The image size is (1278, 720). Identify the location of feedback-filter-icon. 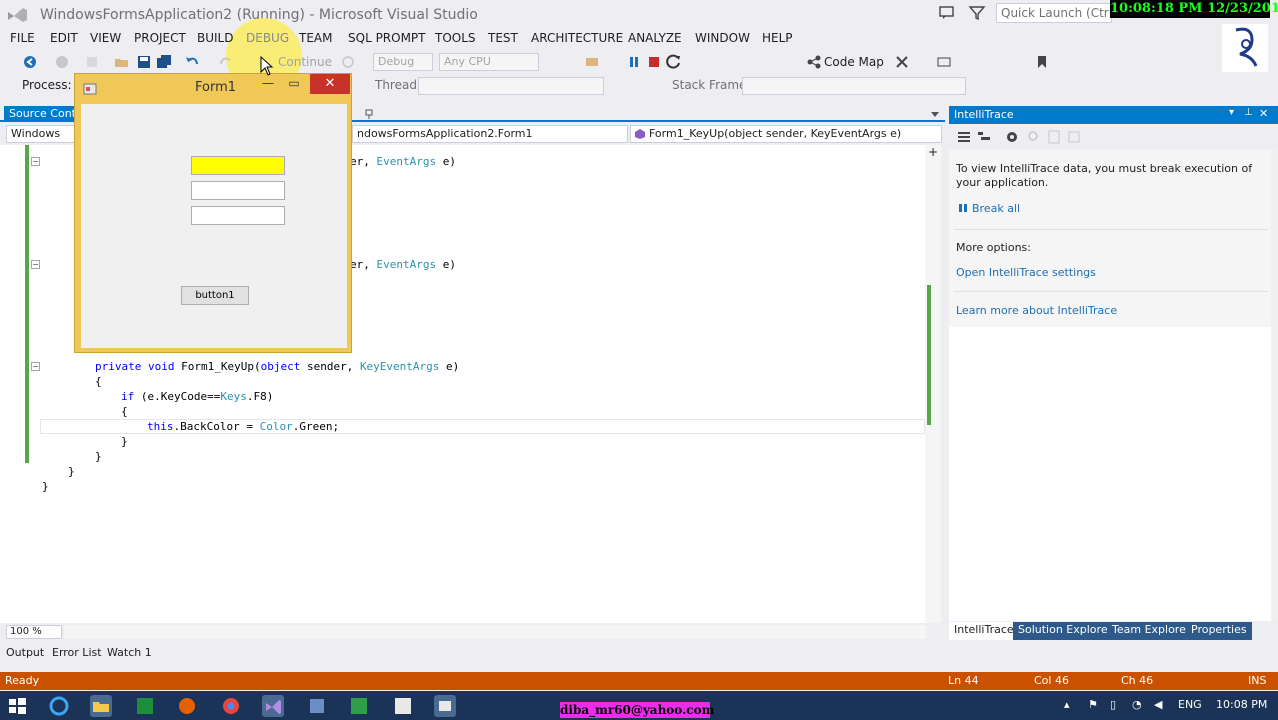
(977, 13).